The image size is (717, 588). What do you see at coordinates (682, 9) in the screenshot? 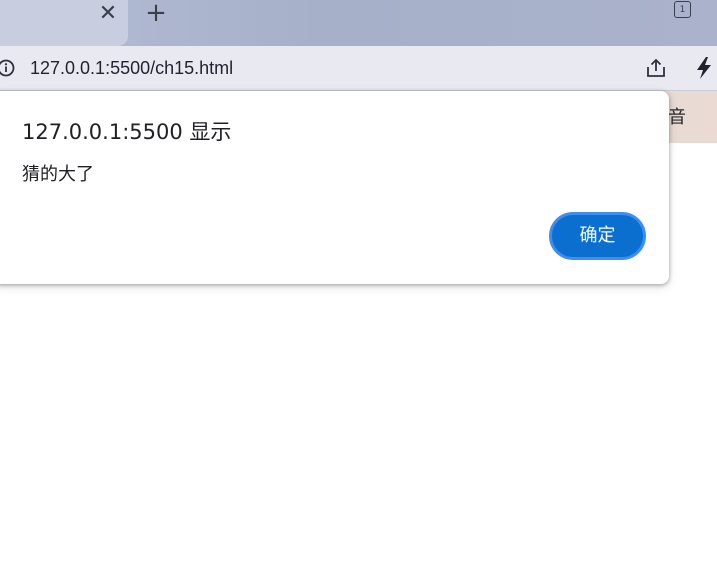
I see `tab-counter-icon: 1` at bounding box center [682, 9].